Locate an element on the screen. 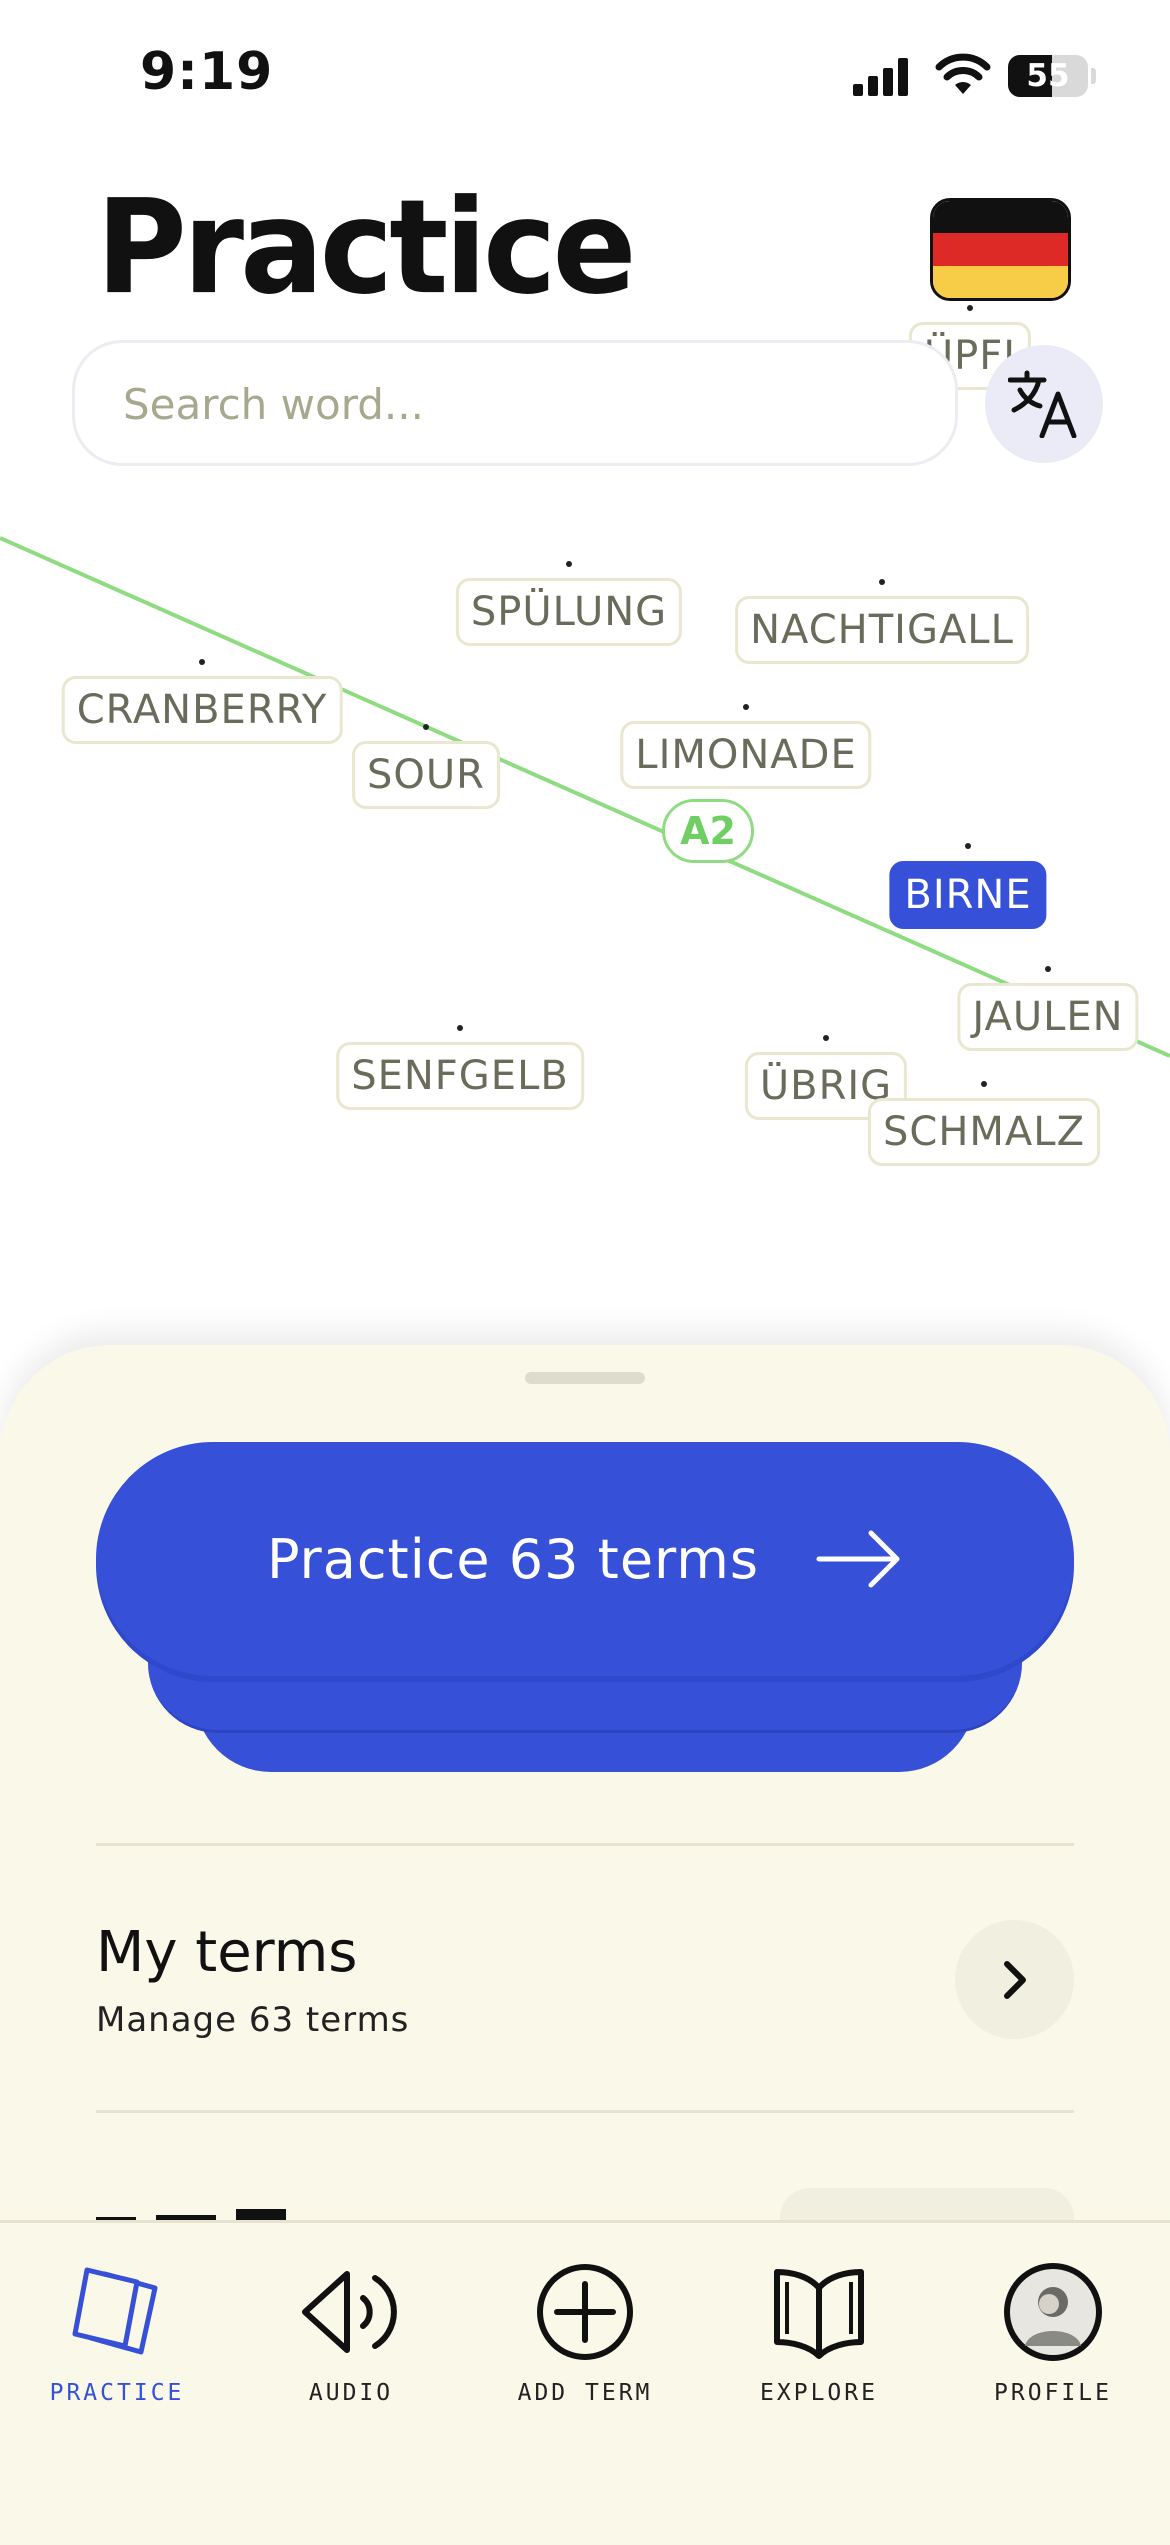 This screenshot has height=2545, width=1170. practice-button: Practice 63 terms is located at coordinates (585, 1559).